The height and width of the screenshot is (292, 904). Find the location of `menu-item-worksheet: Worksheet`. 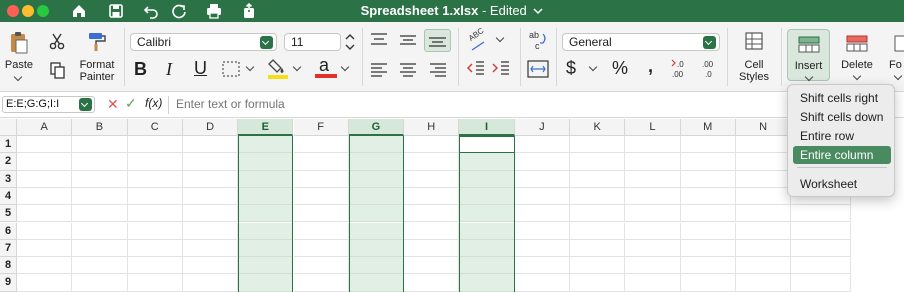

menu-item-worksheet: Worksheet is located at coordinates (842, 184).